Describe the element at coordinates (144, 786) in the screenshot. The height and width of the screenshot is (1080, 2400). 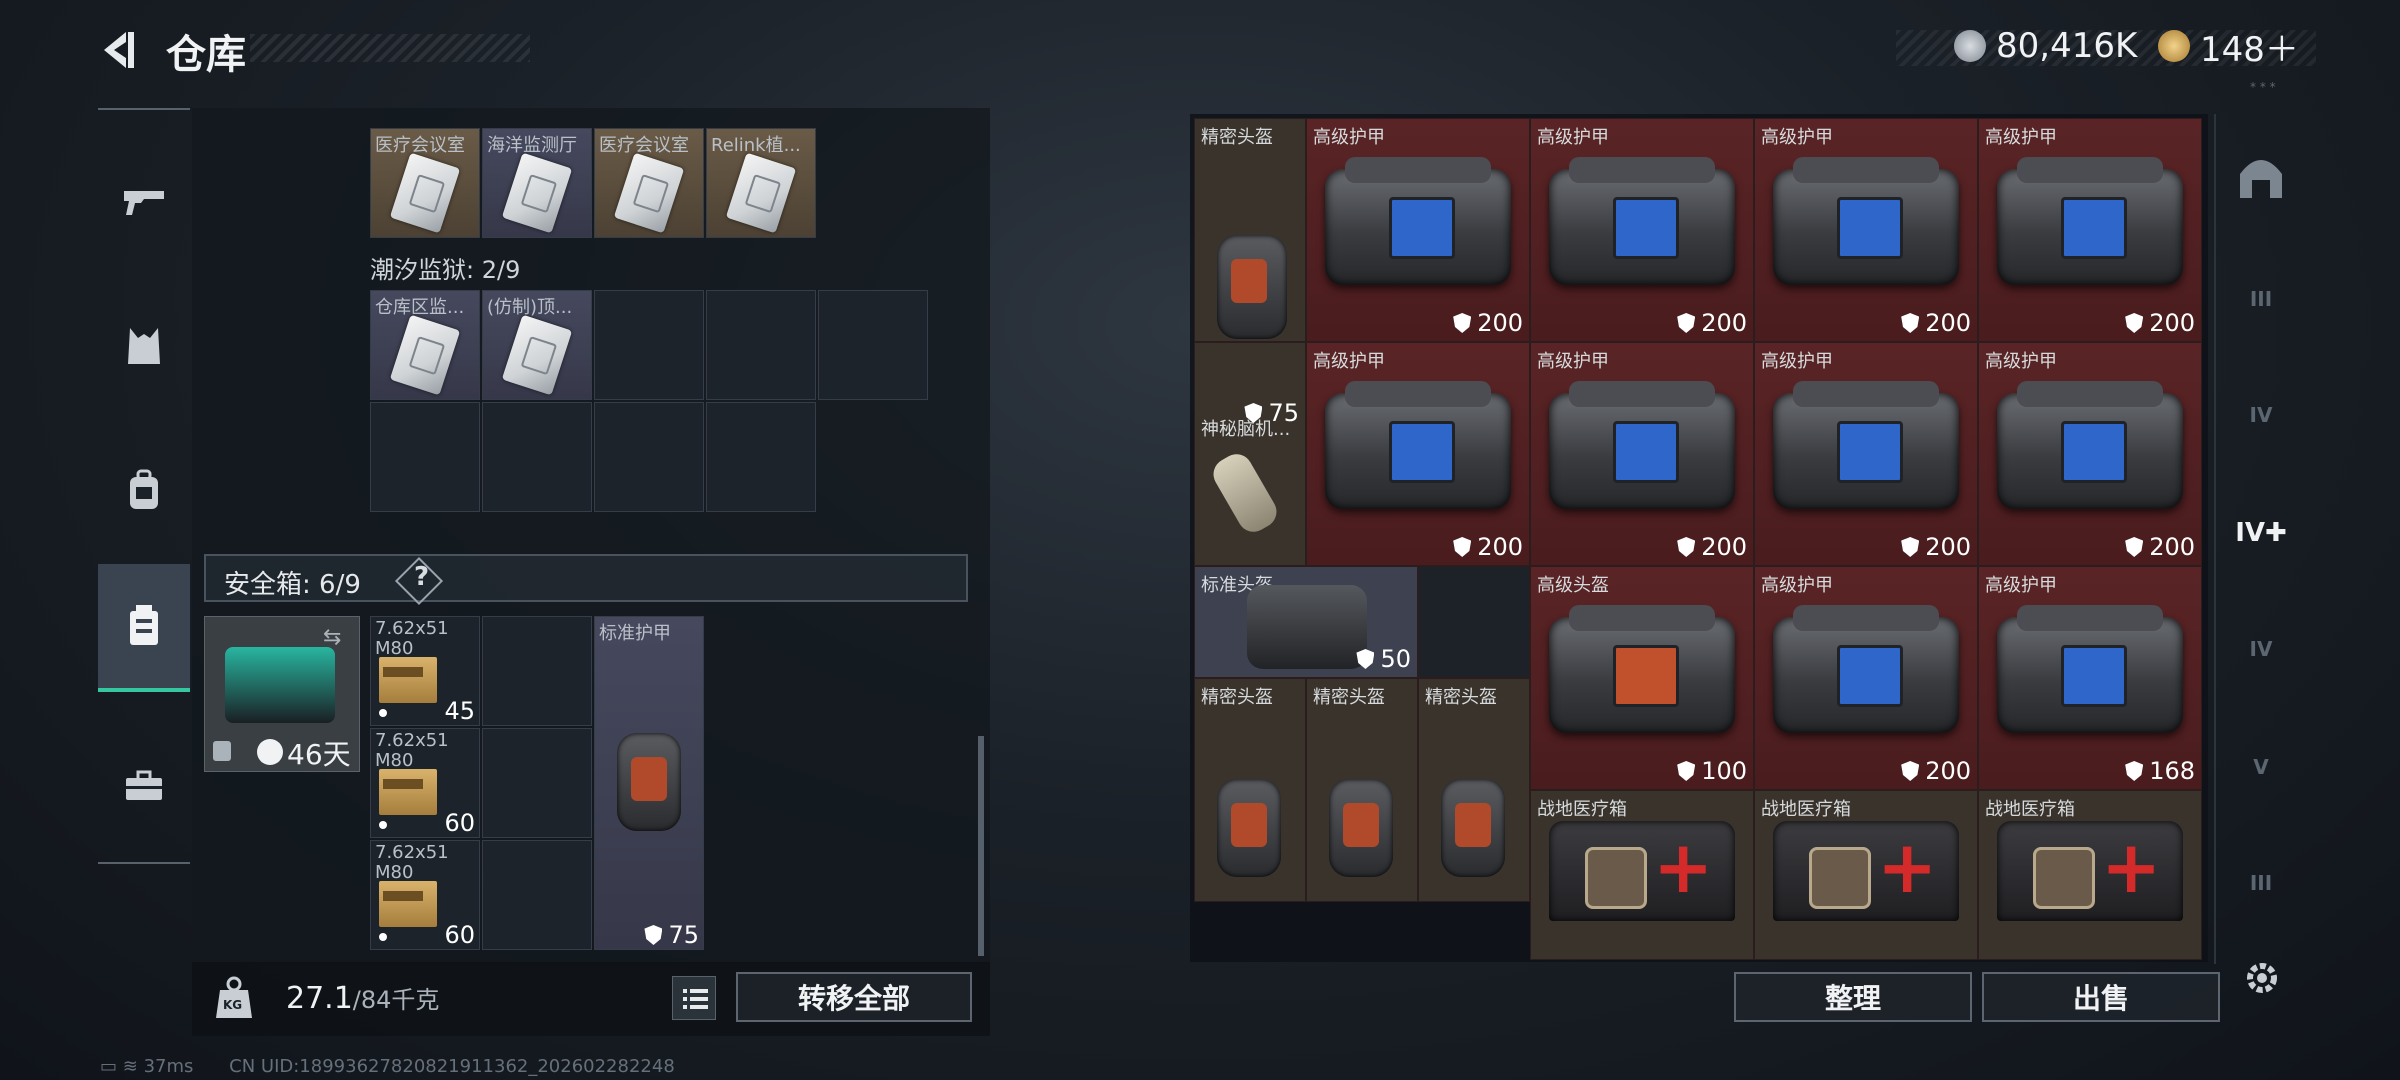
I see `nav-toolbox` at that location.